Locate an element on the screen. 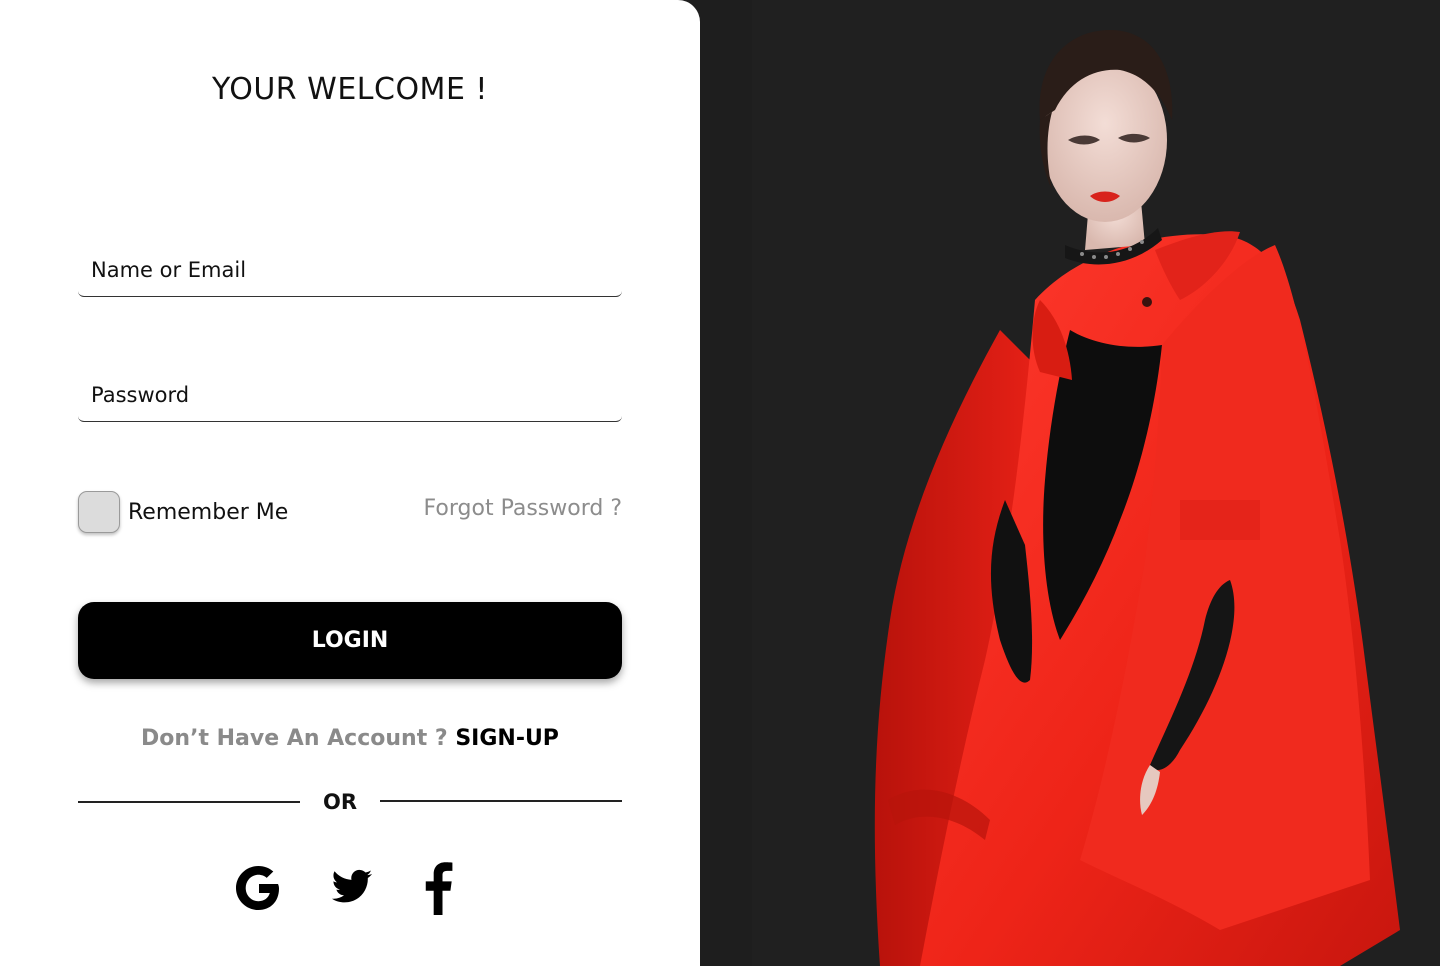  divider-line-left is located at coordinates (189, 802).